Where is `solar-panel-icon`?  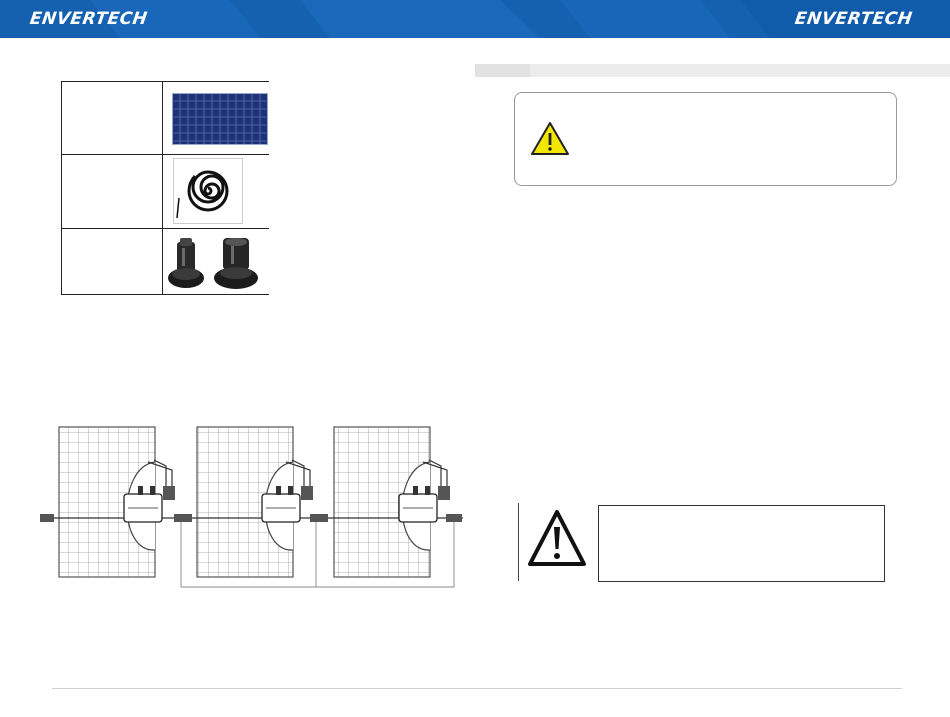 solar-panel-icon is located at coordinates (220, 119).